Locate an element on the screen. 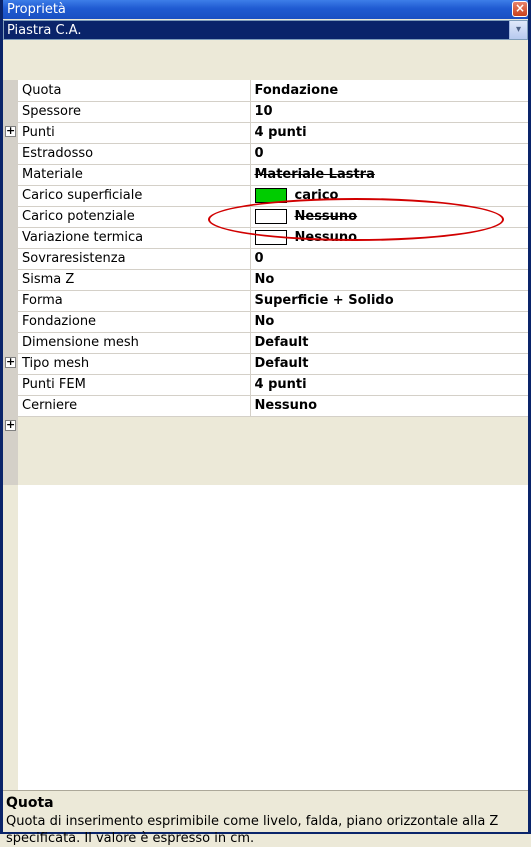 The image size is (531, 847). table-row: Fondazione No is located at coordinates (273, 322).